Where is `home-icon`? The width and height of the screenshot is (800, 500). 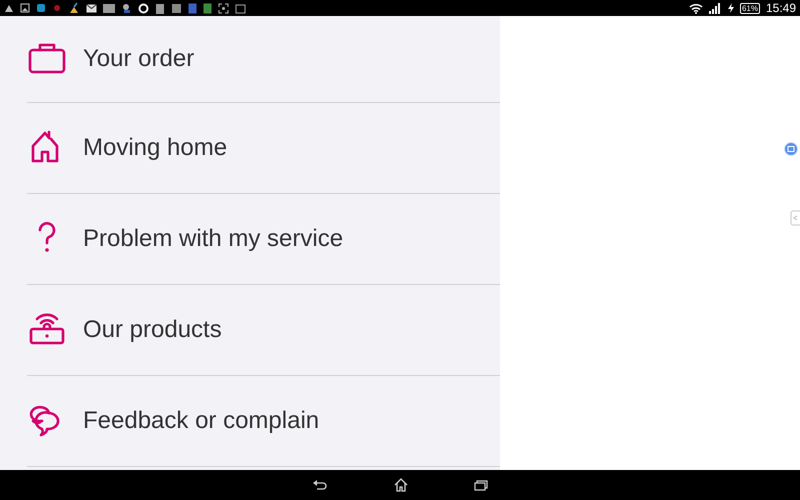
home-icon is located at coordinates (401, 485).